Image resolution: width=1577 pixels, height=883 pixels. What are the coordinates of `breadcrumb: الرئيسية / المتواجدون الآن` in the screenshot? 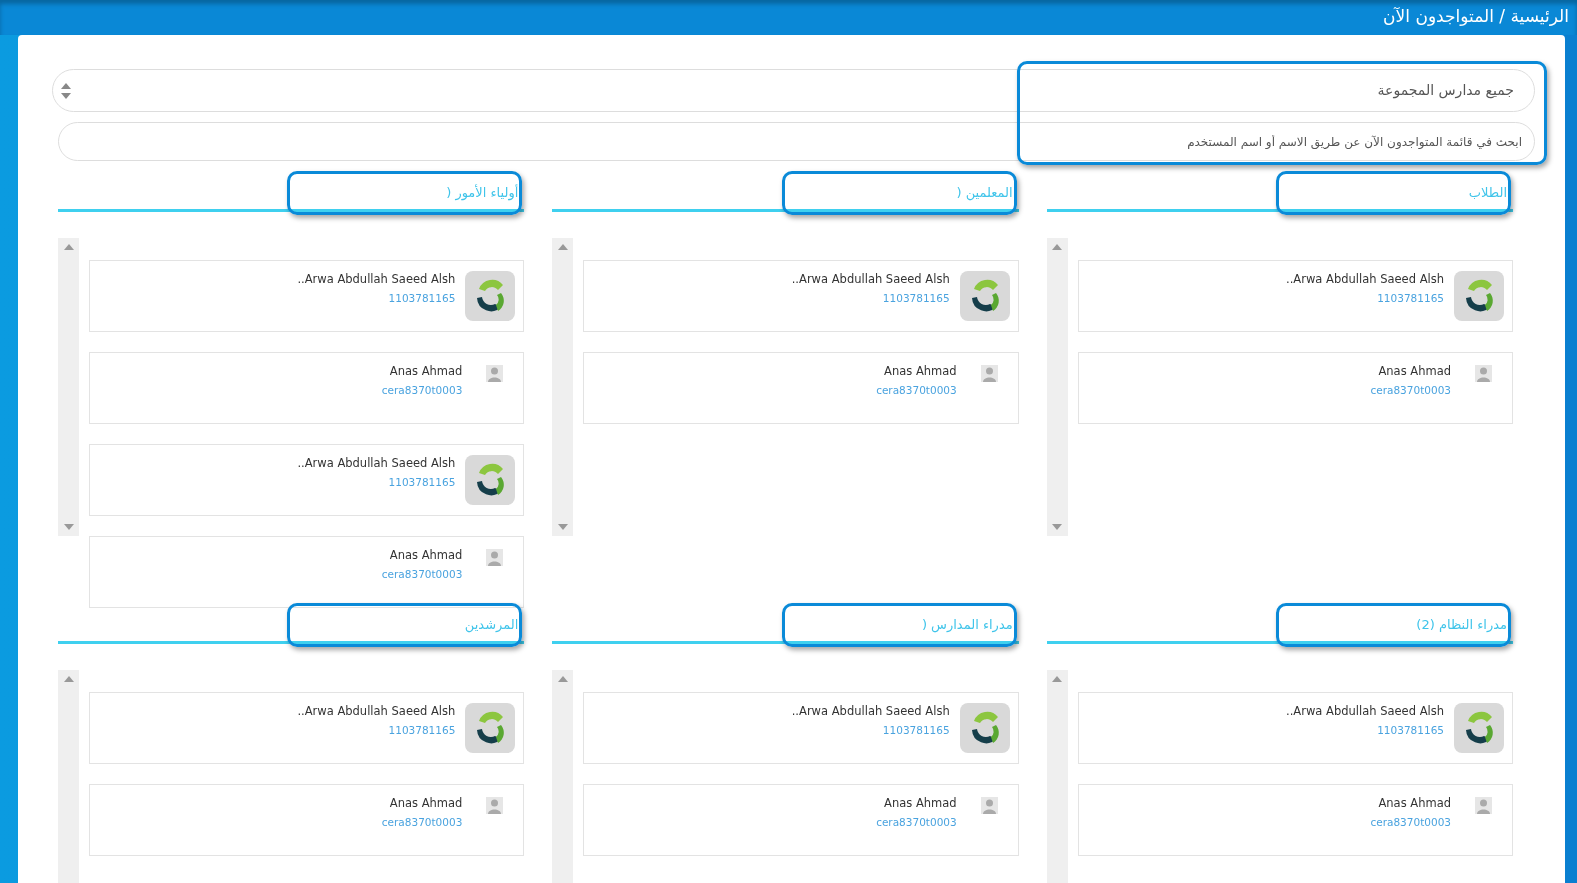 It's located at (1476, 16).